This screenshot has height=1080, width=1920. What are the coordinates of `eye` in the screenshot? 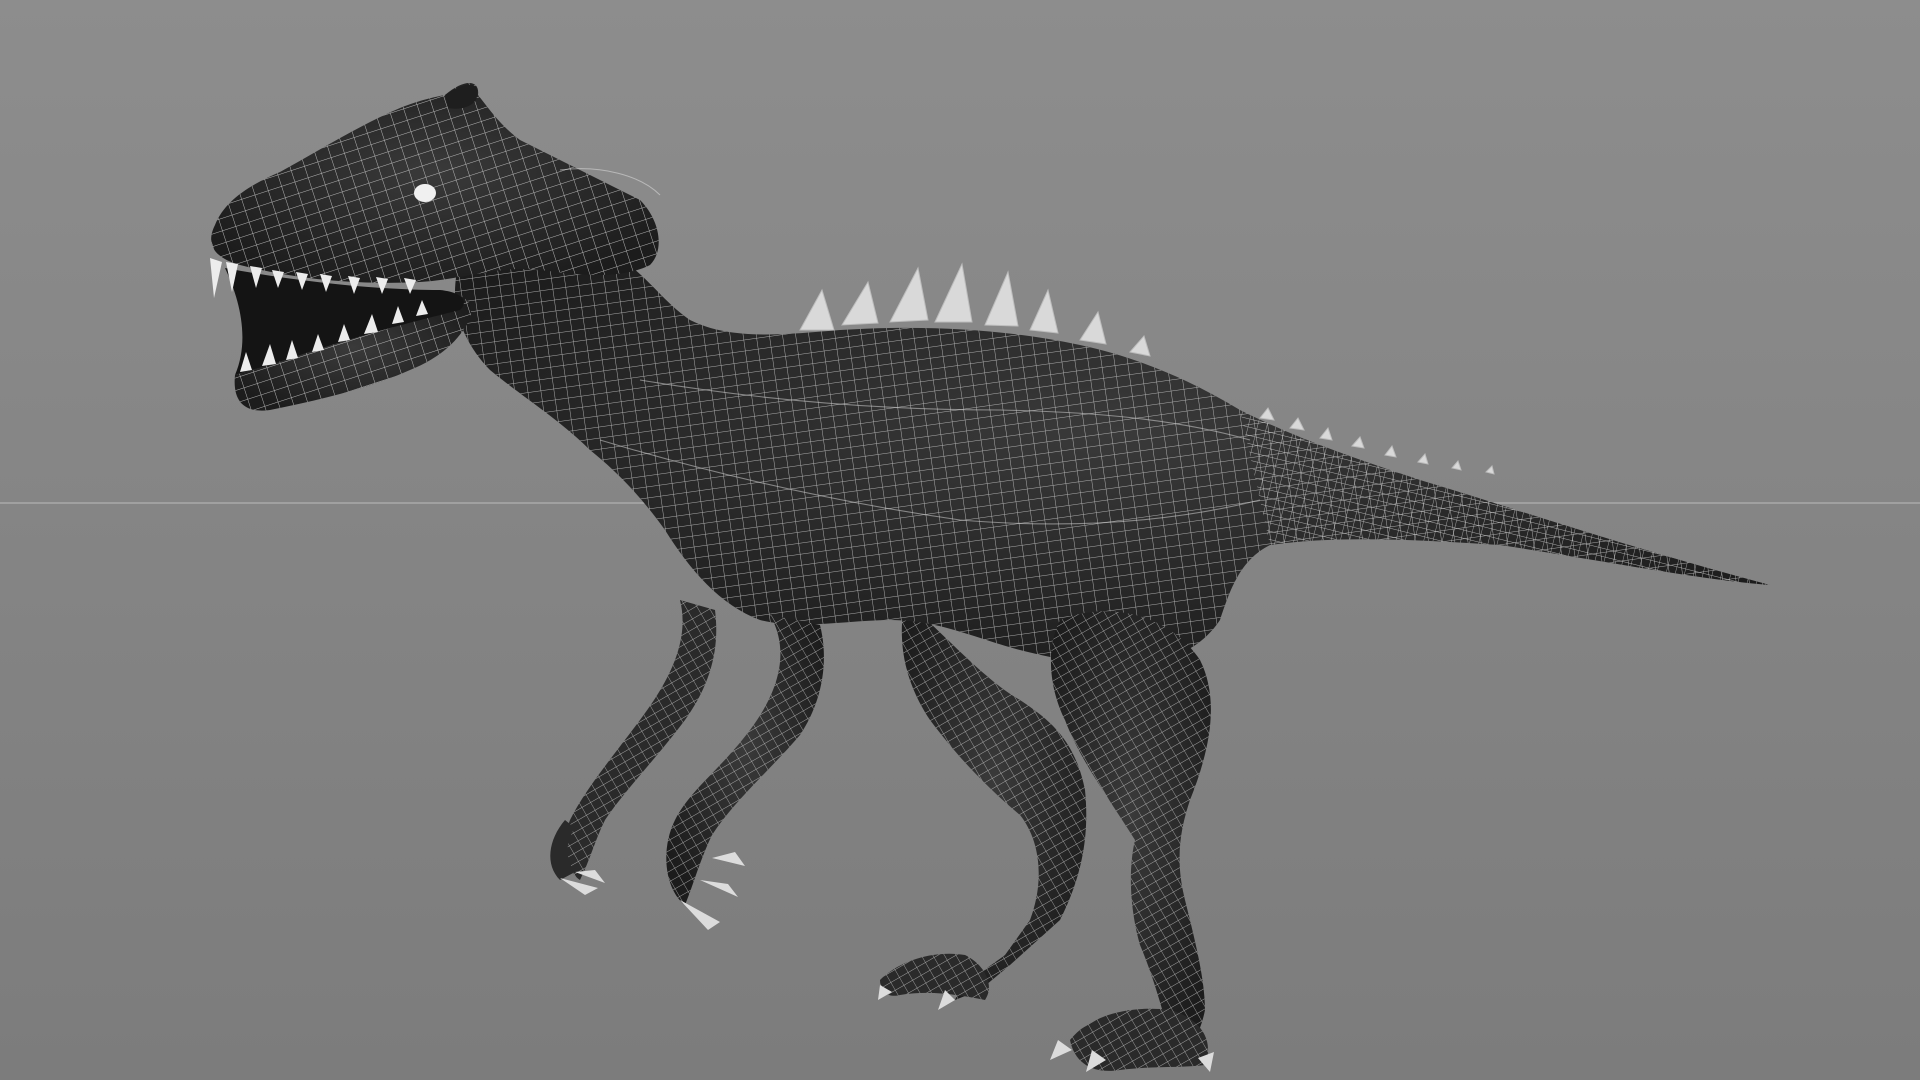 It's located at (425, 193).